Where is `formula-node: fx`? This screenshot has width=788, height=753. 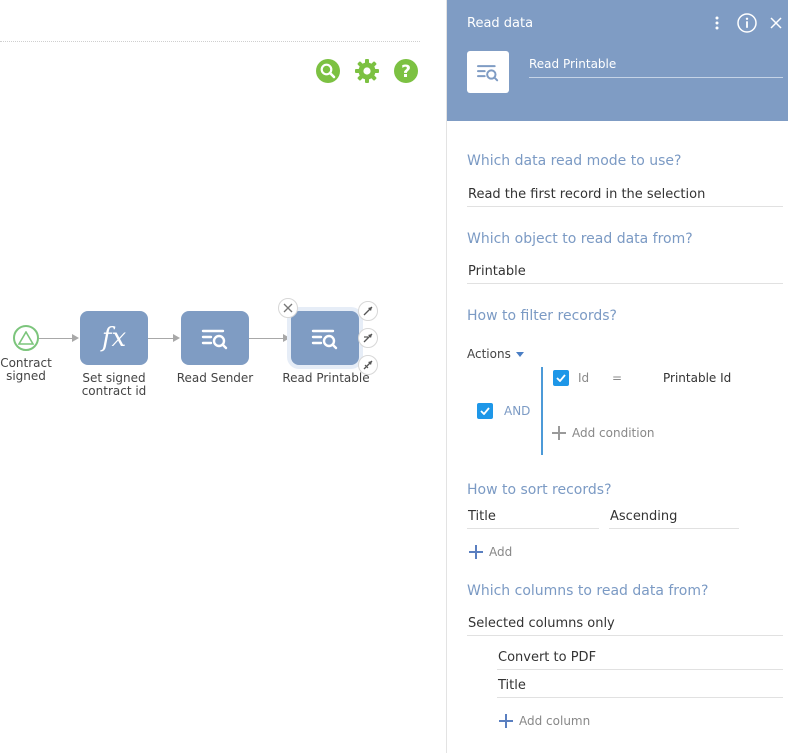
formula-node: fx is located at coordinates (114, 338).